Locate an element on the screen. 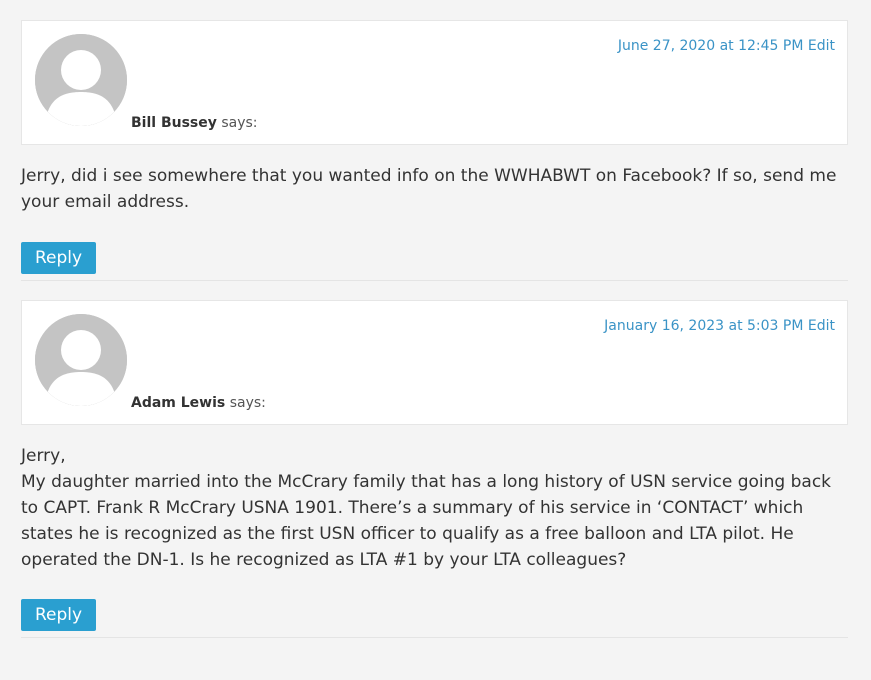  comment-text-greeting: Jerry, is located at coordinates (43, 456).